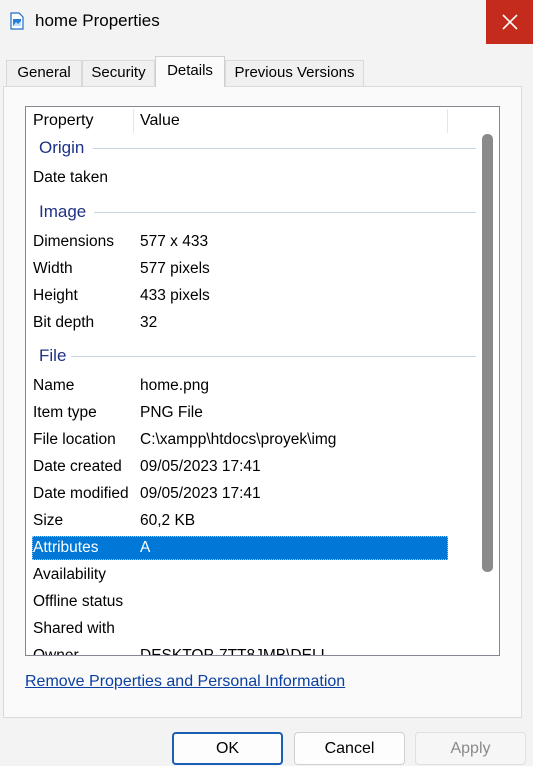  What do you see at coordinates (81, 493) in the screenshot?
I see `property-name: Date modified` at bounding box center [81, 493].